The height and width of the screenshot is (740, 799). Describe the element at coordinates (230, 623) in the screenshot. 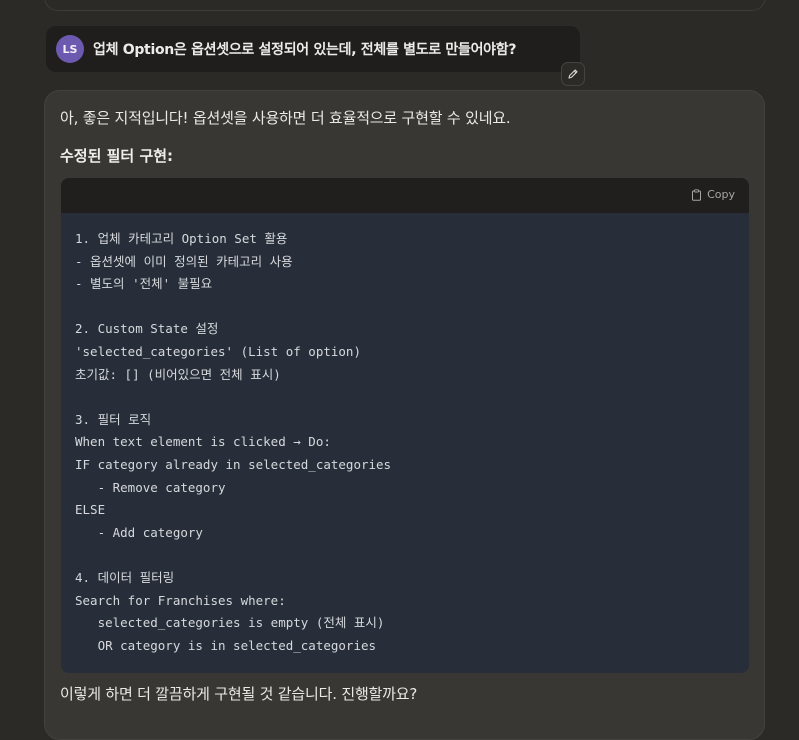

I see `code-line: selected_categories is empty (전체 표시)` at that location.